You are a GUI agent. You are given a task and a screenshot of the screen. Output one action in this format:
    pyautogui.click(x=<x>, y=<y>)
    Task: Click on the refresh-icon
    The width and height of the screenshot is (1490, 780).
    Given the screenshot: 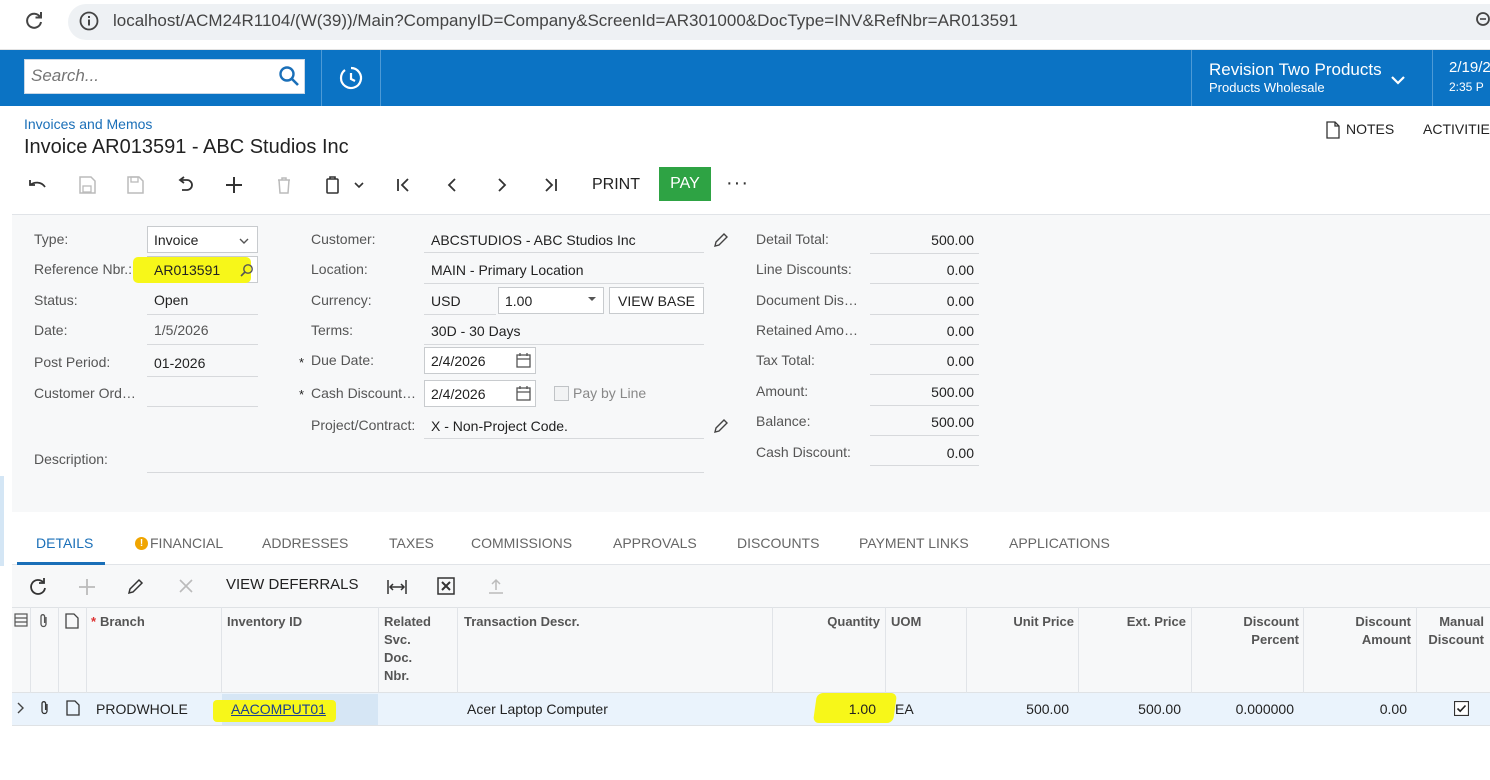 What is the action you would take?
    pyautogui.click(x=38, y=587)
    